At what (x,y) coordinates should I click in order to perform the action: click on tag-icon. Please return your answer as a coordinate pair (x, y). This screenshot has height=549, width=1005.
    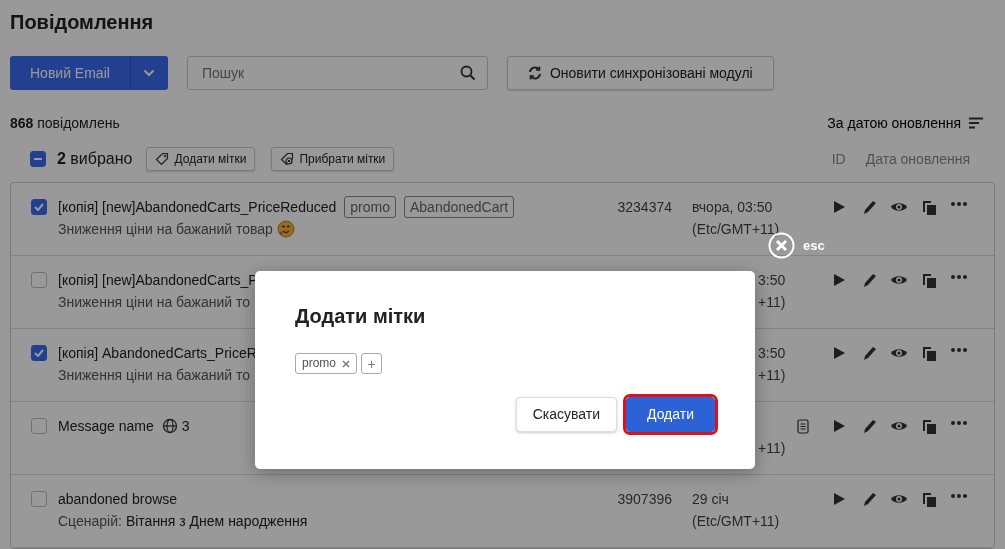
    Looking at the image, I should click on (162, 159).